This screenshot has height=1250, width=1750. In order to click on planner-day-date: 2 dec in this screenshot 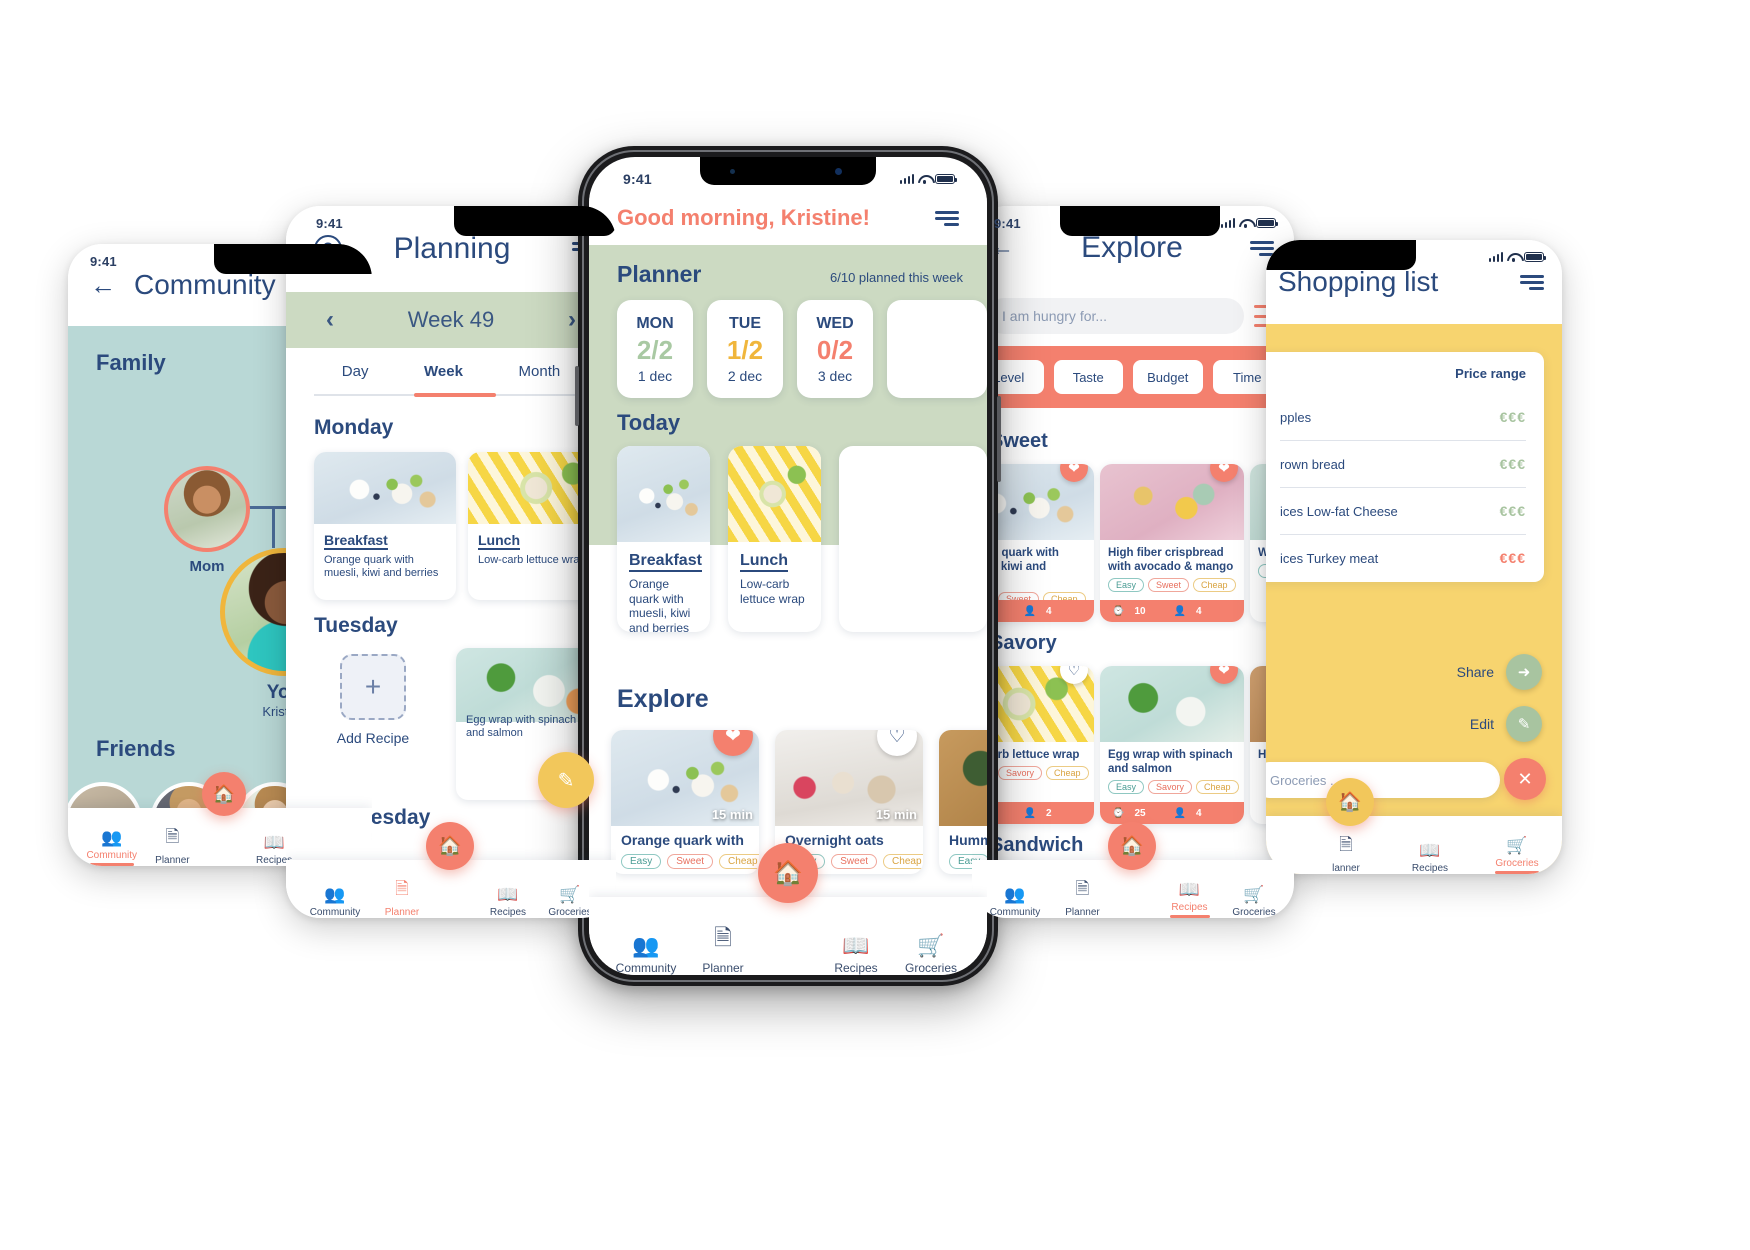, I will do `click(745, 375)`.